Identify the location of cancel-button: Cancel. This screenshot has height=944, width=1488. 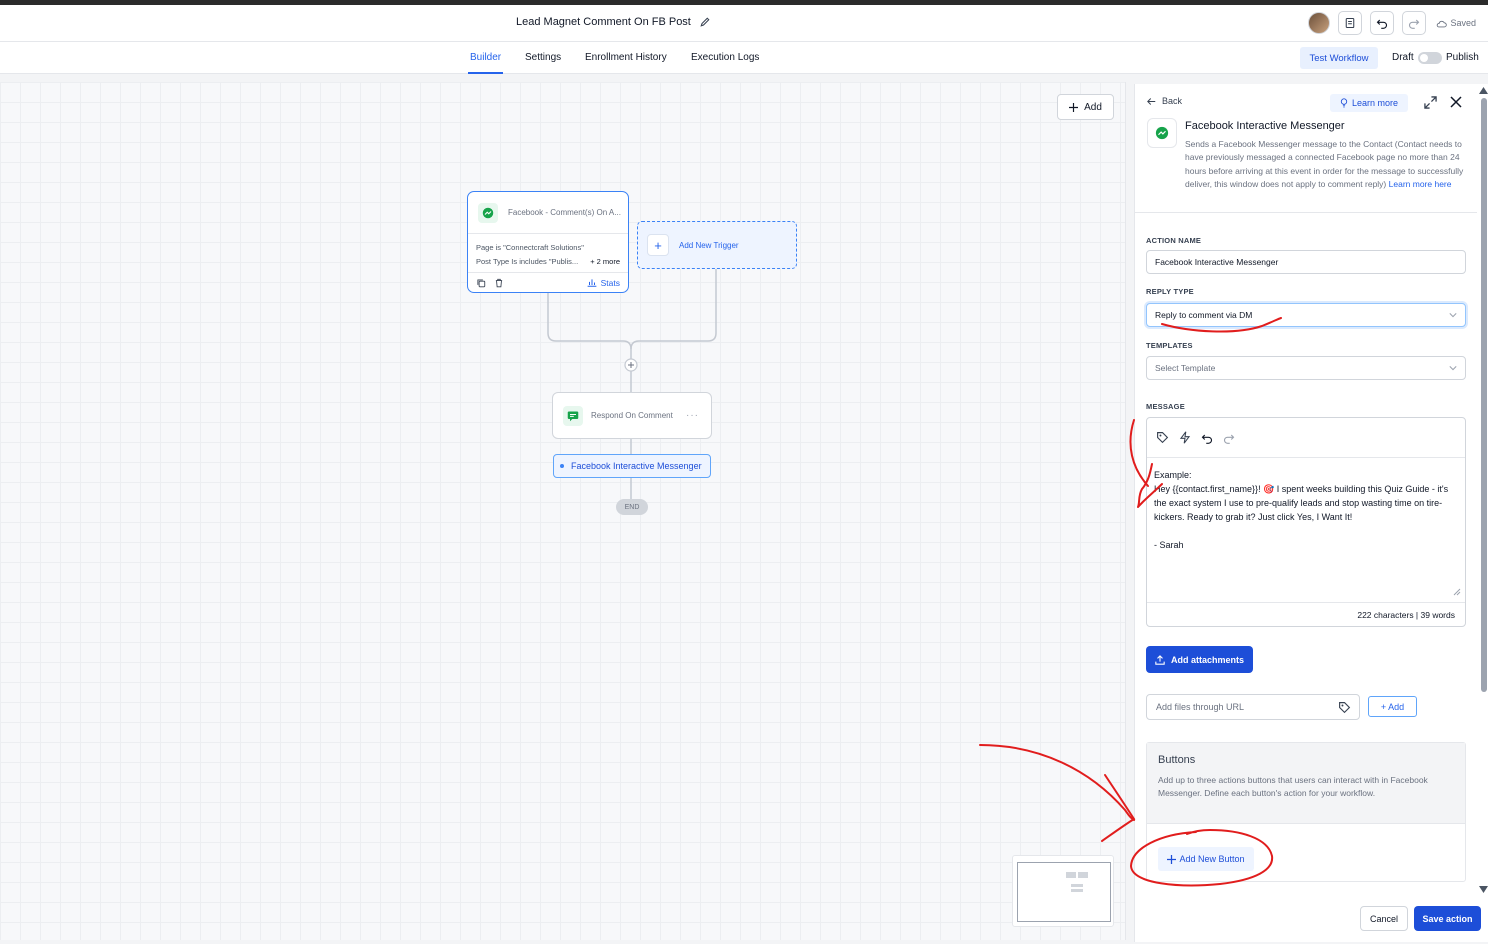
(1384, 918).